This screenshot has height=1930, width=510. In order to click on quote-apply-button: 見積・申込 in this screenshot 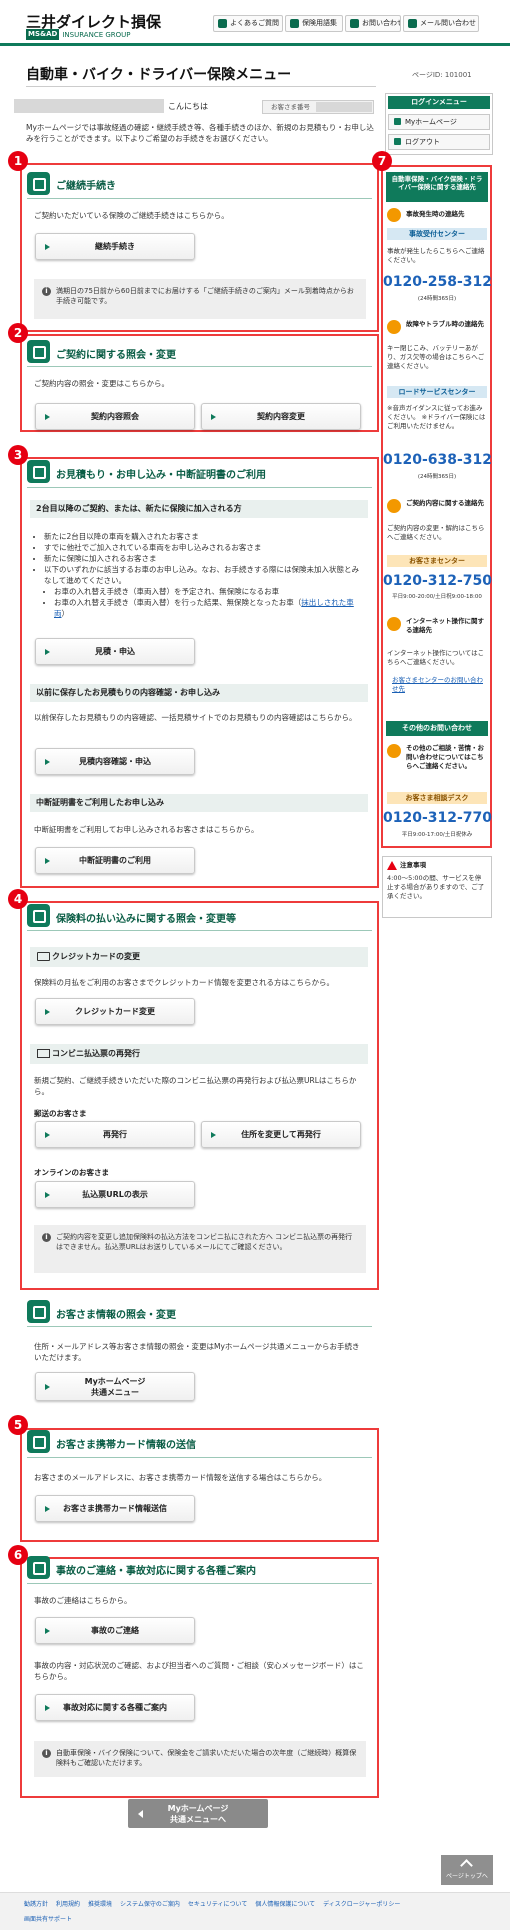, I will do `click(115, 651)`.